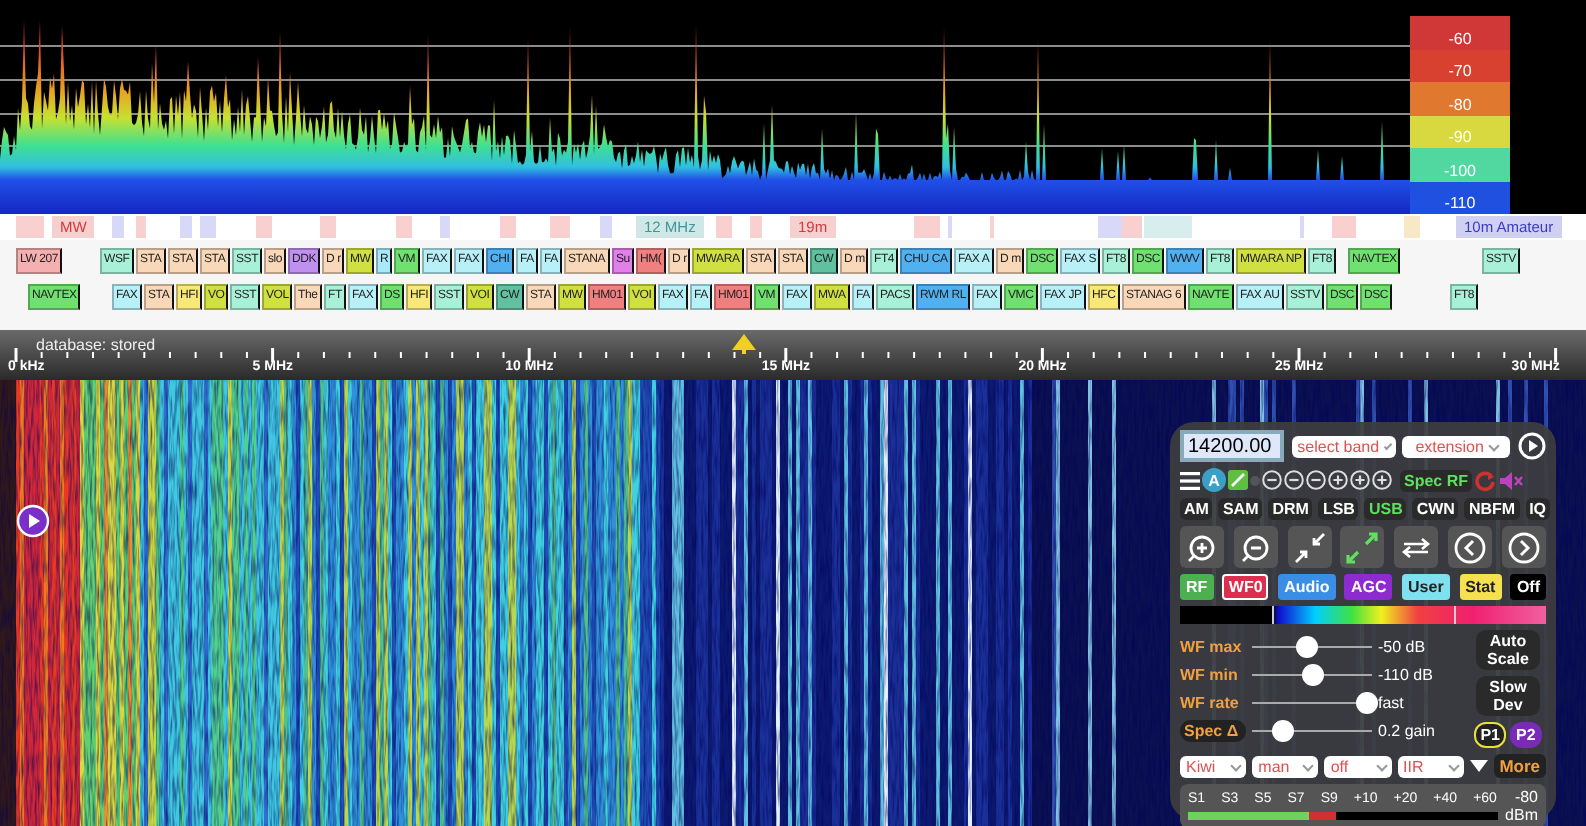 The height and width of the screenshot is (826, 1586). What do you see at coordinates (1368, 587) in the screenshot?
I see `panel-tab: AGC` at bounding box center [1368, 587].